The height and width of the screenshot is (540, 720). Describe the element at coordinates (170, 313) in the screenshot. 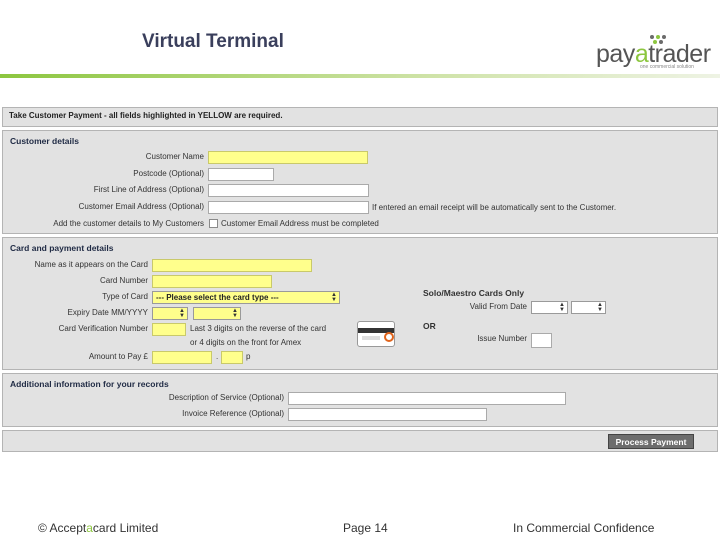

I see `expiry-month-select: ▲ ▼` at that location.